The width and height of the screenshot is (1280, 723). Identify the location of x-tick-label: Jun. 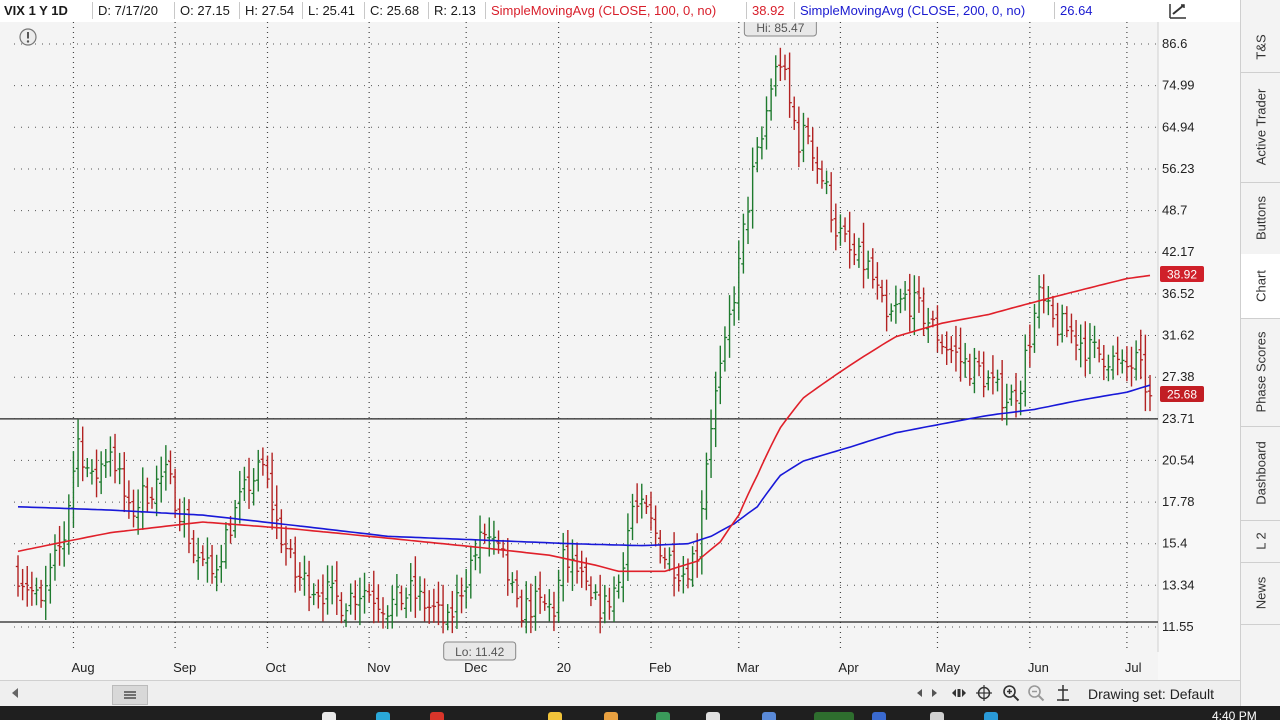
(1038, 667).